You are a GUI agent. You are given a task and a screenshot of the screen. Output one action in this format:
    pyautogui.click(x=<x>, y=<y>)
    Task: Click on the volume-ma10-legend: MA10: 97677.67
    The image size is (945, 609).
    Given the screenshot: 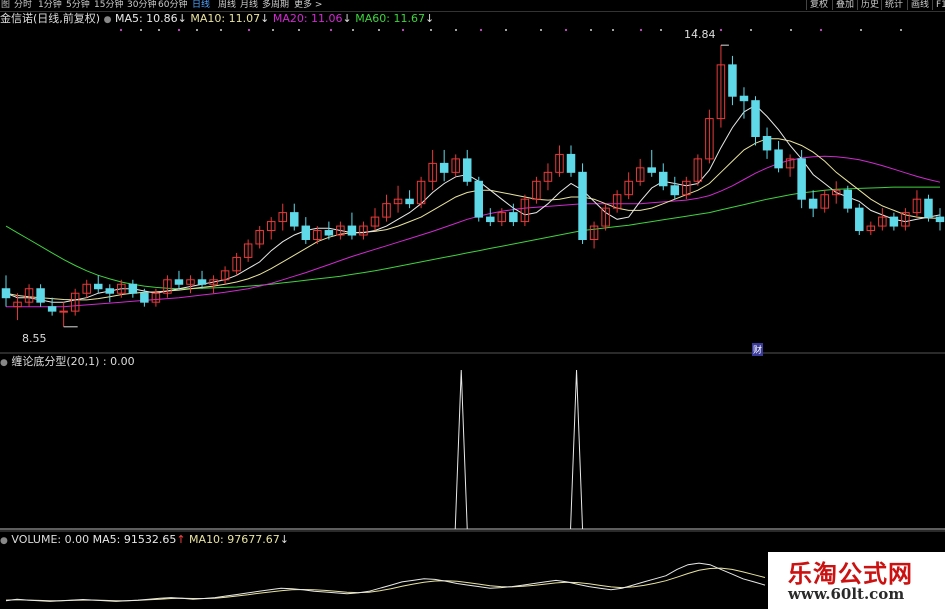 What is the action you would take?
    pyautogui.click(x=234, y=539)
    